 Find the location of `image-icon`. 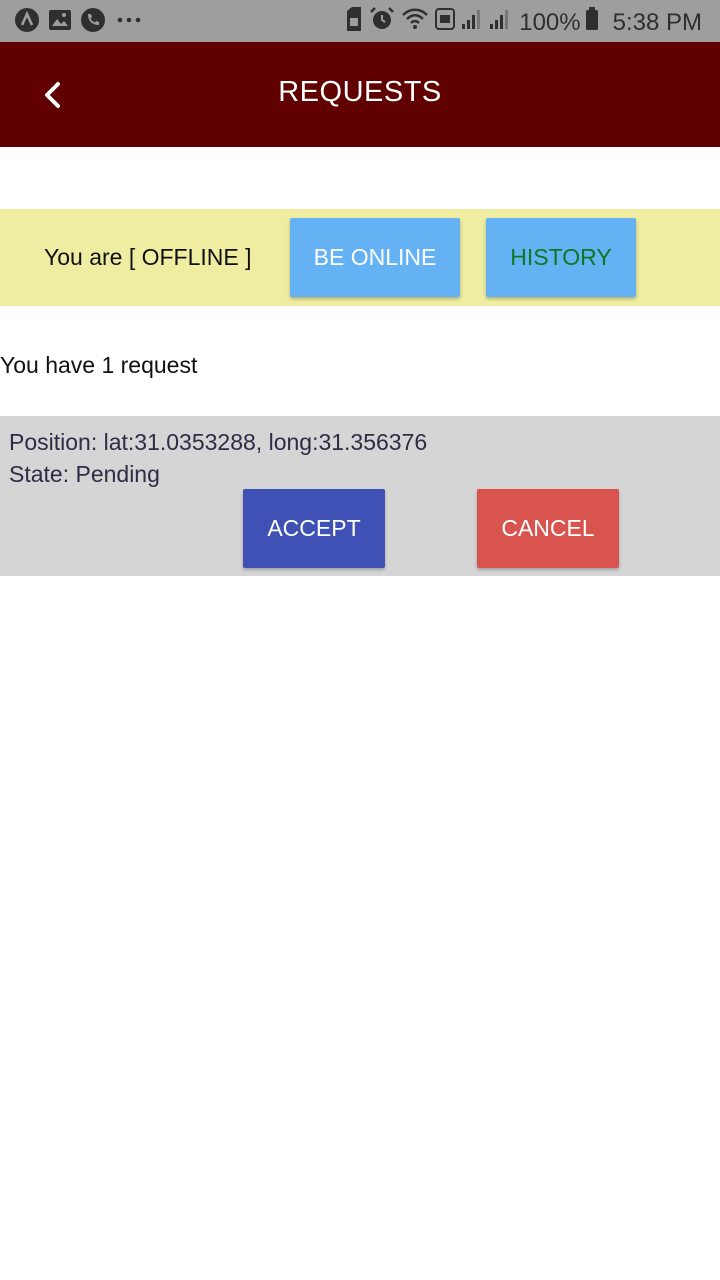

image-icon is located at coordinates (60, 22).